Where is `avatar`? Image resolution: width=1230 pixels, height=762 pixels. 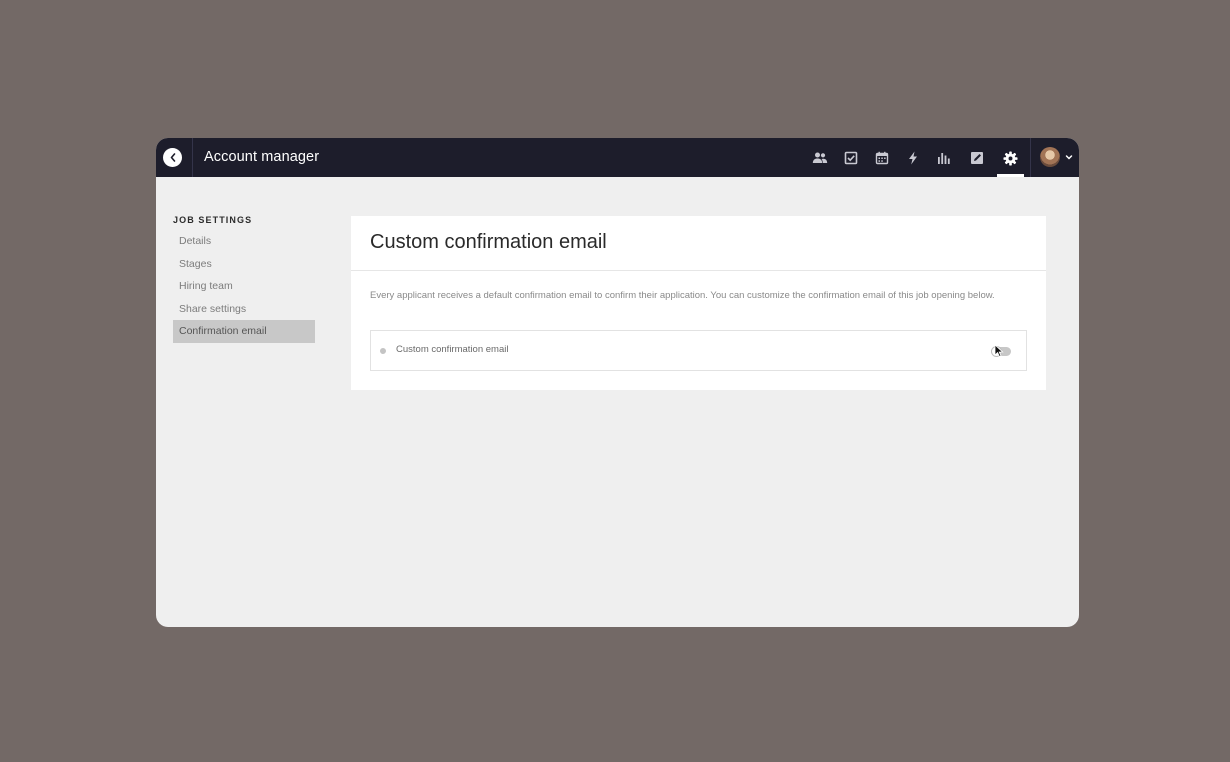 avatar is located at coordinates (1050, 157).